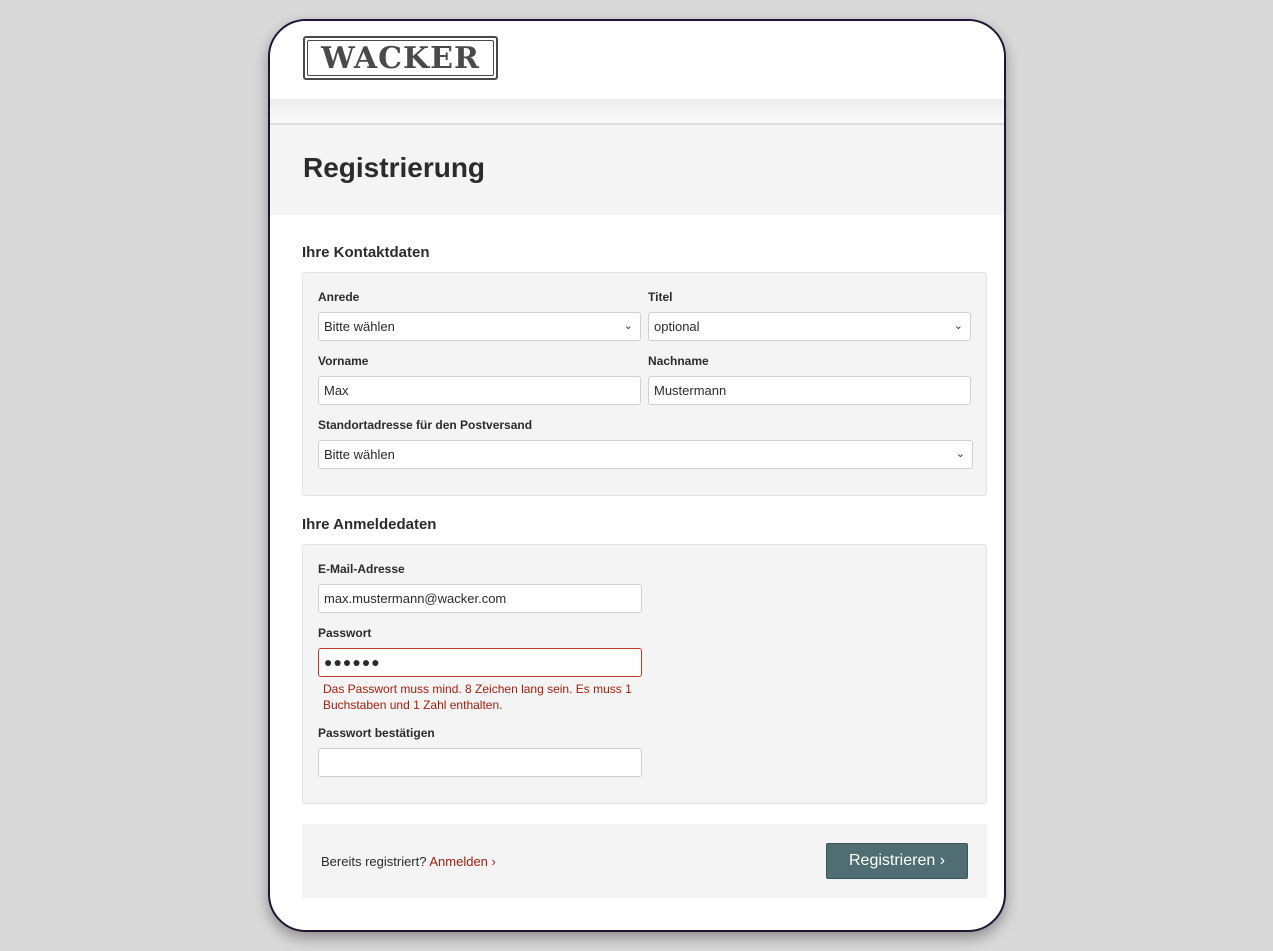  Describe the element at coordinates (637, 60) in the screenshot. I see `site-header: WACKER` at that location.